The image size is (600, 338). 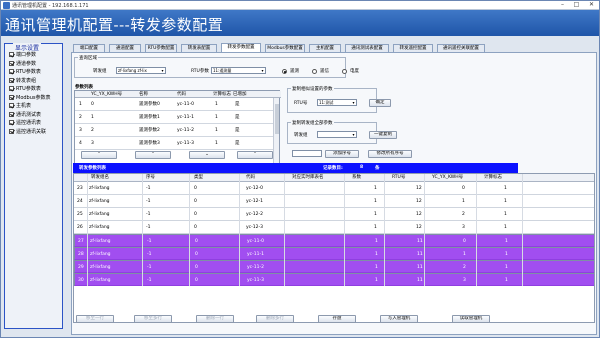 I want to click on close-icon: ✕, so click(x=591, y=5).